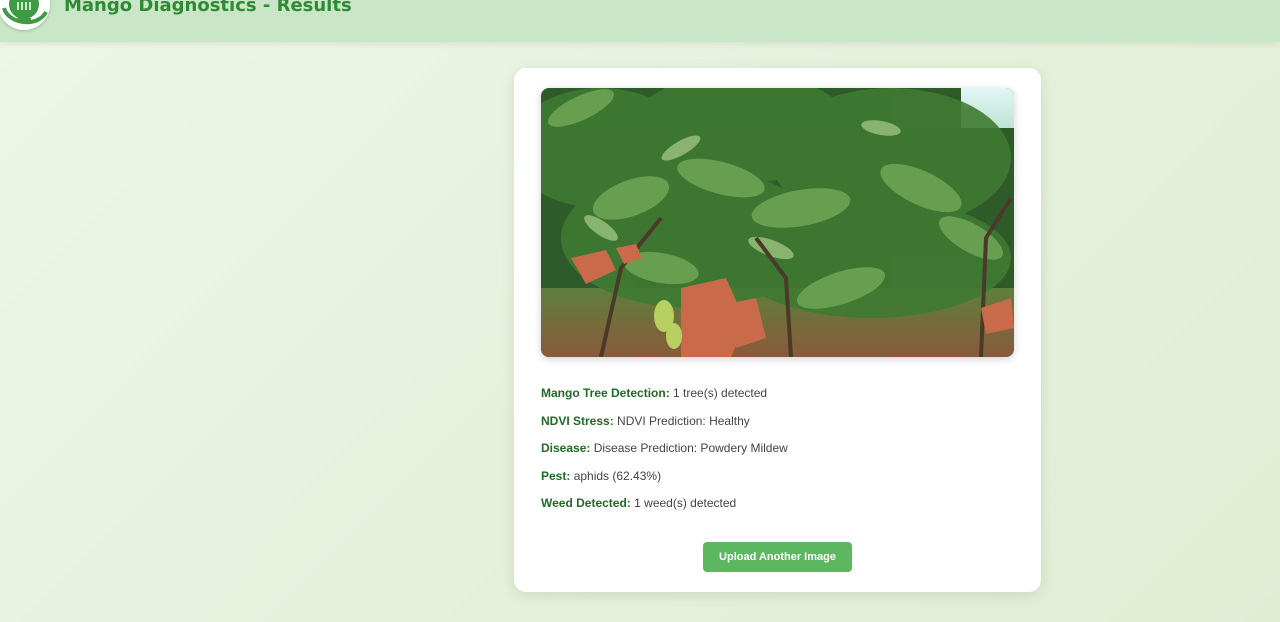  I want to click on upload-another-image-button: Upload Another Image, so click(777, 557).